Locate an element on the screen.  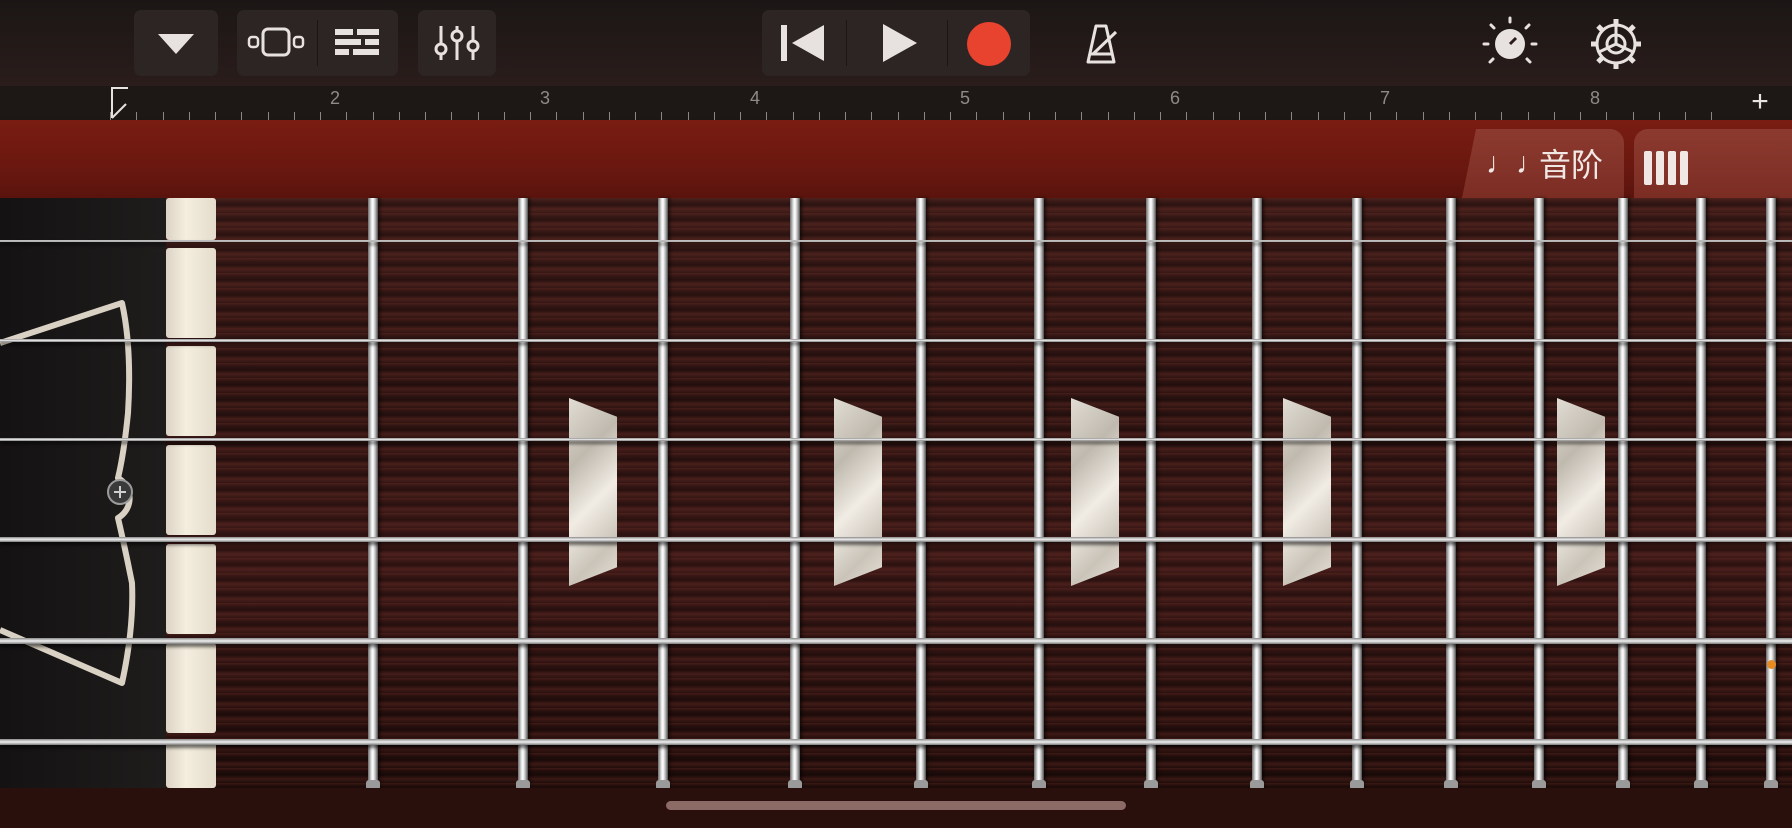
metronome-icon is located at coordinates (1102, 44).